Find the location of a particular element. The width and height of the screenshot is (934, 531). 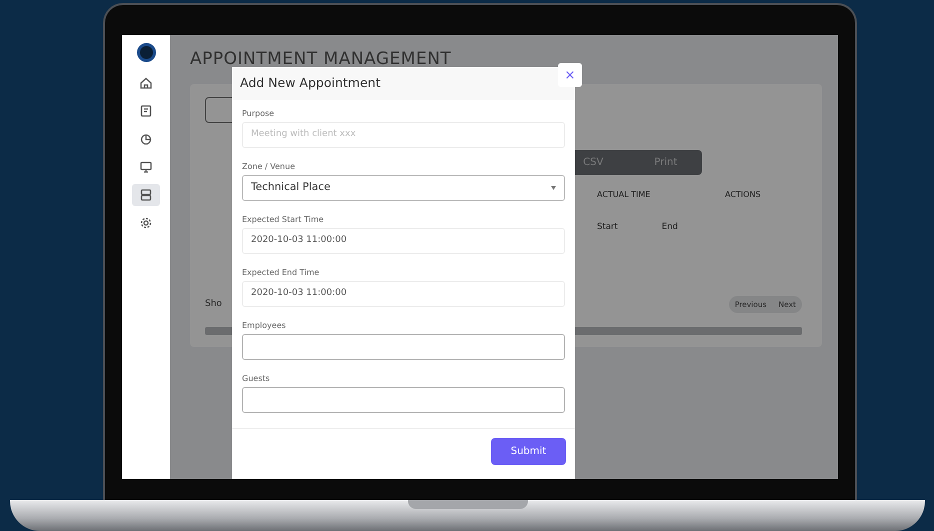

column-subheader: End is located at coordinates (670, 227).